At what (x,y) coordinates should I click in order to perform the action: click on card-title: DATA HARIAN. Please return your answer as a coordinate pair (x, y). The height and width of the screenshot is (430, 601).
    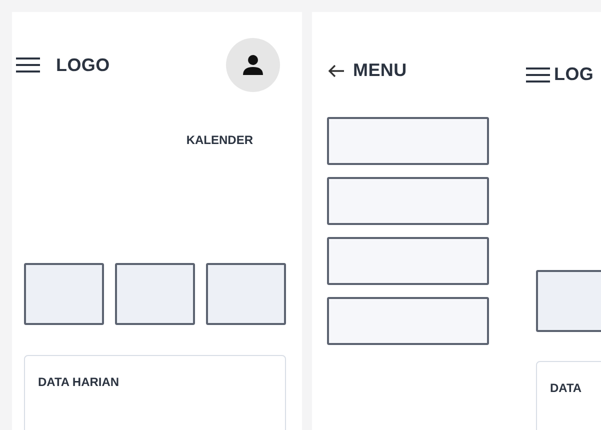
    Looking at the image, I should click on (79, 382).